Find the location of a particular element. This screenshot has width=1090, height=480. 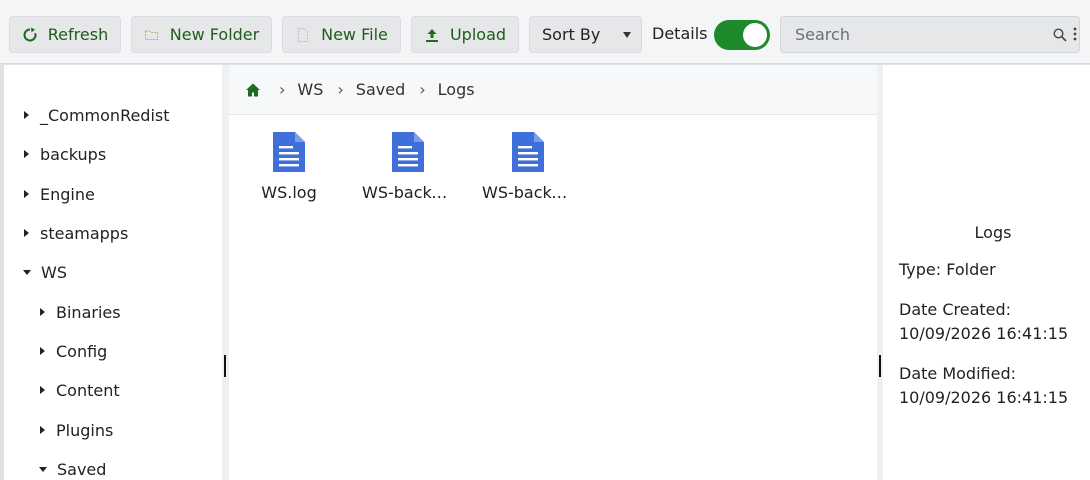

sort-by-dropdown: Sort By is located at coordinates (585, 34).